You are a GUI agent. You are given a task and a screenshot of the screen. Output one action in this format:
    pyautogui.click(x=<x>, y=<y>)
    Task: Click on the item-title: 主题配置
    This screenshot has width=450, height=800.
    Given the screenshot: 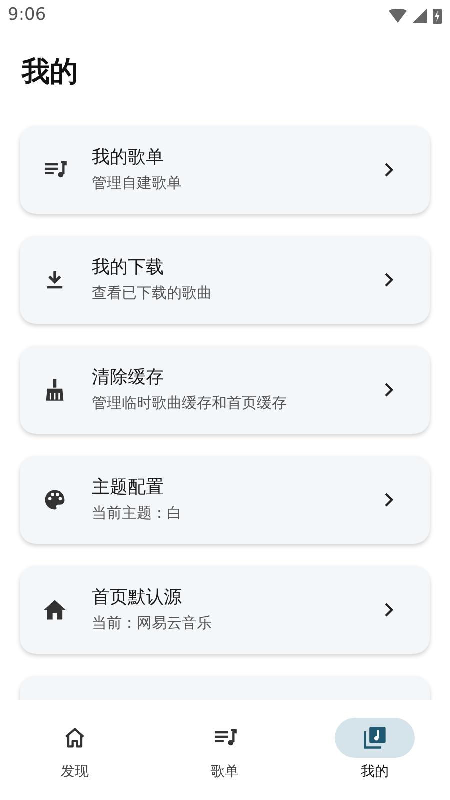 What is the action you would take?
    pyautogui.click(x=128, y=488)
    